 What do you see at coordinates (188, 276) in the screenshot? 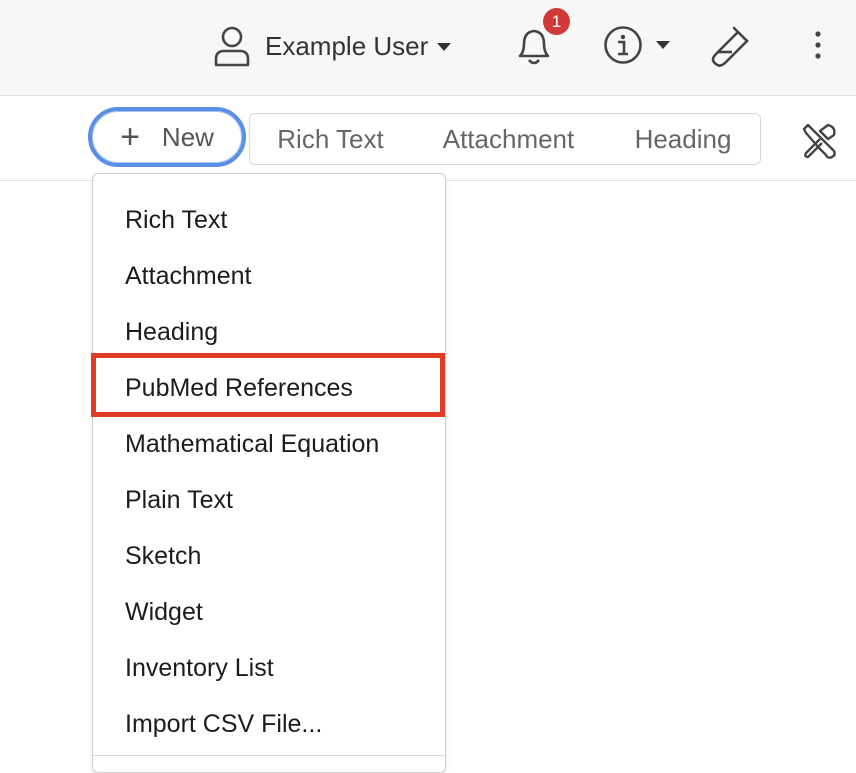
I see `menu-item-attachment: Attachment` at bounding box center [188, 276].